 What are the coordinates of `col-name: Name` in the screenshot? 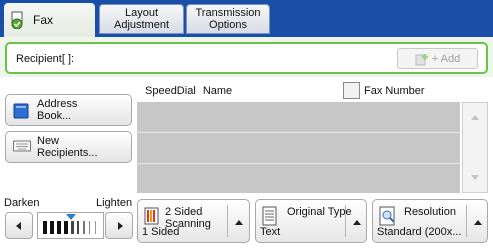 It's located at (217, 91).